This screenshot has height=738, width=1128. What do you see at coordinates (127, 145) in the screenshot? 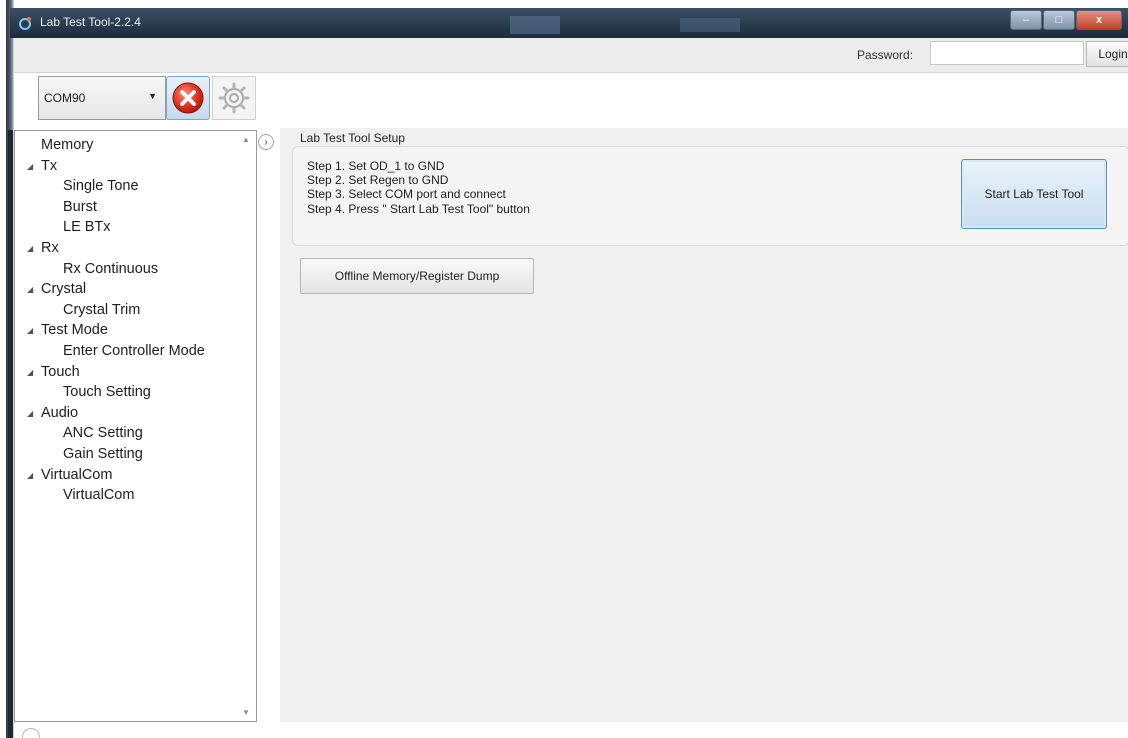
I see `tree-root-item: Memory` at bounding box center [127, 145].